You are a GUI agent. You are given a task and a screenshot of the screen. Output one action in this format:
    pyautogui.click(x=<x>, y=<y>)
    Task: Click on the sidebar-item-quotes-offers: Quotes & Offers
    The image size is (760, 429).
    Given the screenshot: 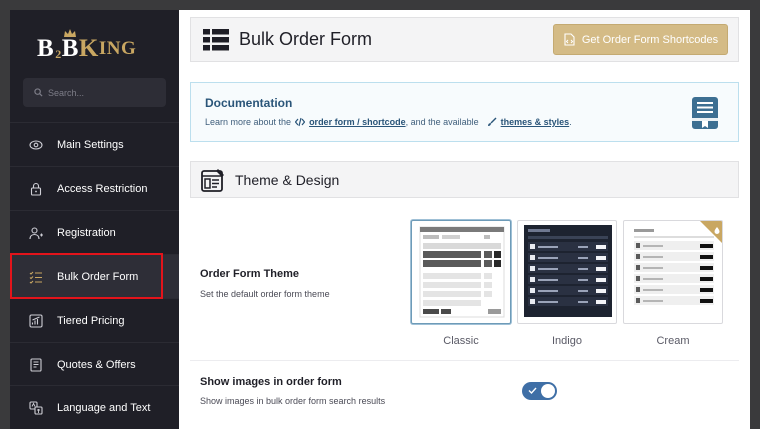 What is the action you would take?
    pyautogui.click(x=94, y=364)
    